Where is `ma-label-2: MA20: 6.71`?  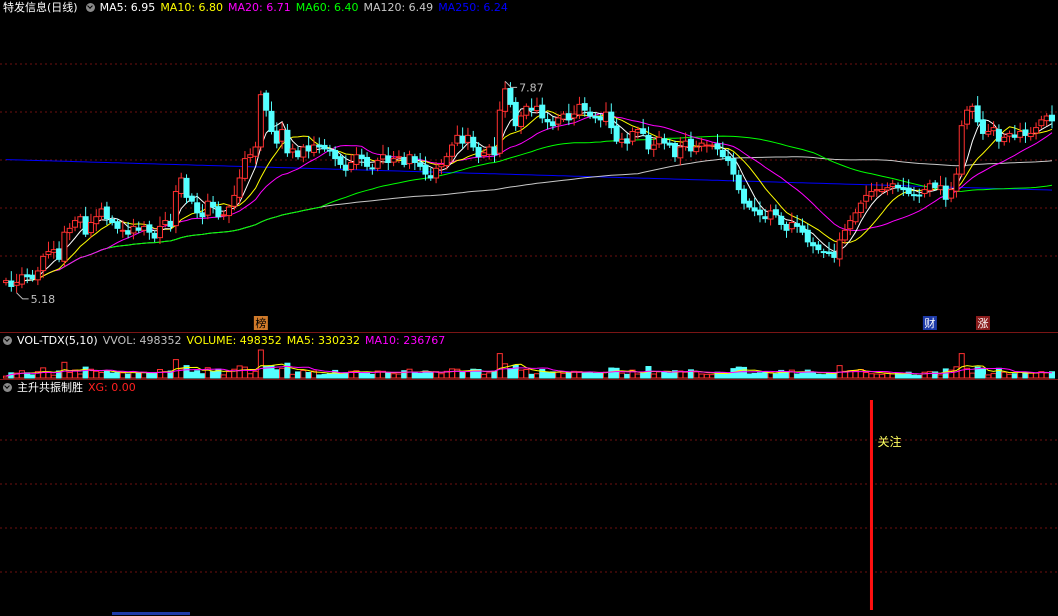 ma-label-2: MA20: 6.71 is located at coordinates (259, 7).